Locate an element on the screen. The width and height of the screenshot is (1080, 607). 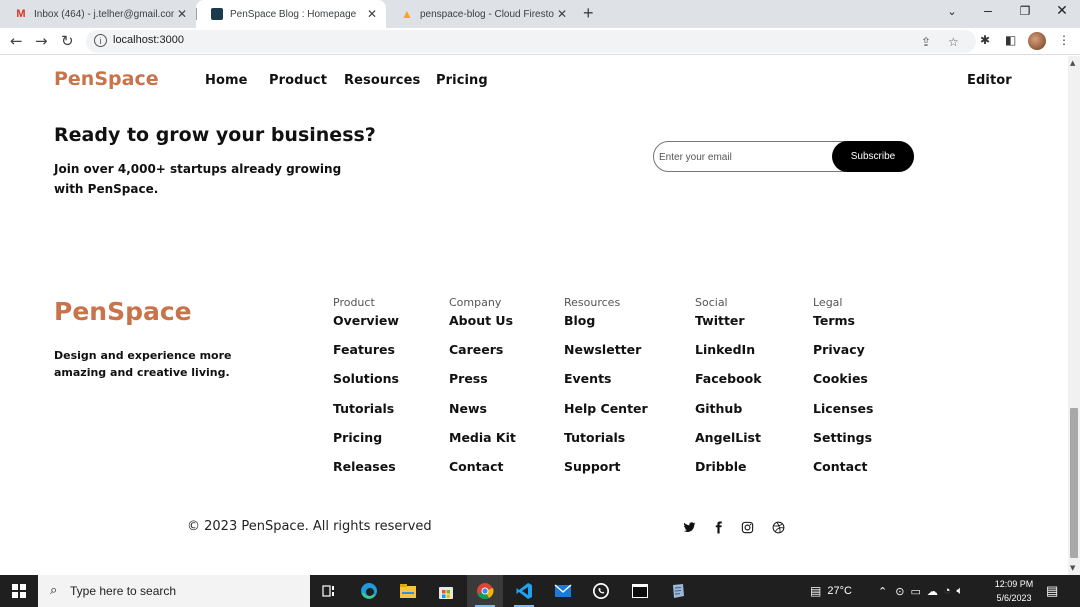
footer-link: Events is located at coordinates (606, 385).